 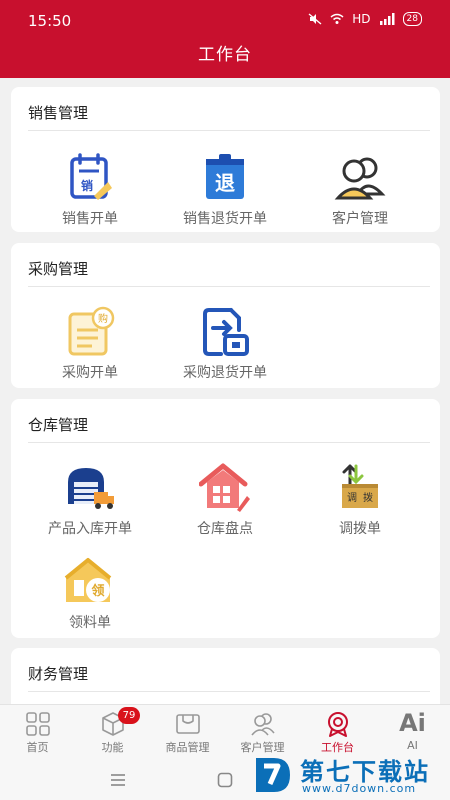 I want to click on mute-icon, so click(x=315, y=19).